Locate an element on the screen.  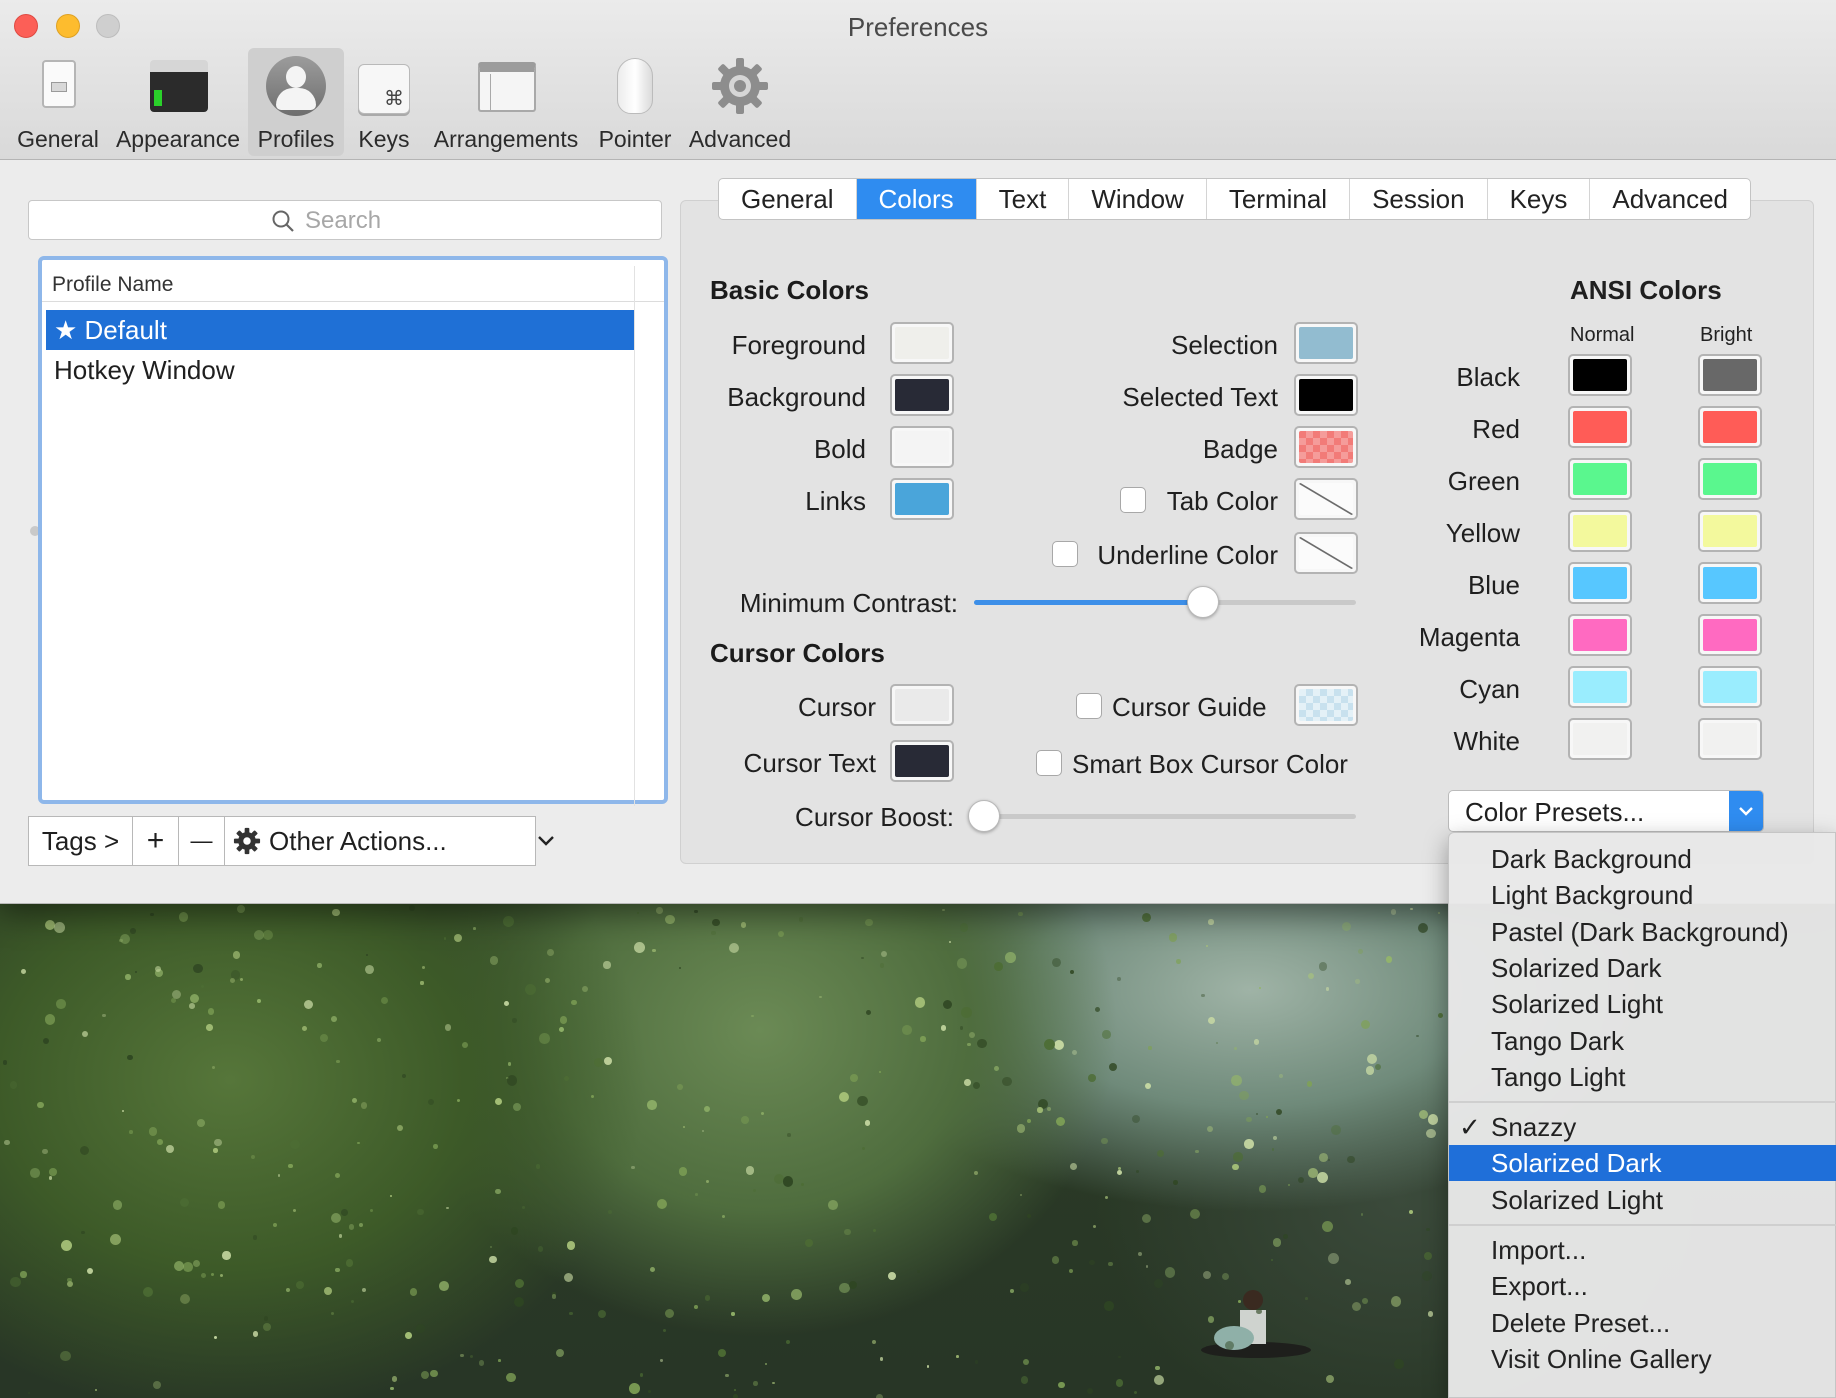
ansi-bright-header: Bright is located at coordinates (1726, 335).